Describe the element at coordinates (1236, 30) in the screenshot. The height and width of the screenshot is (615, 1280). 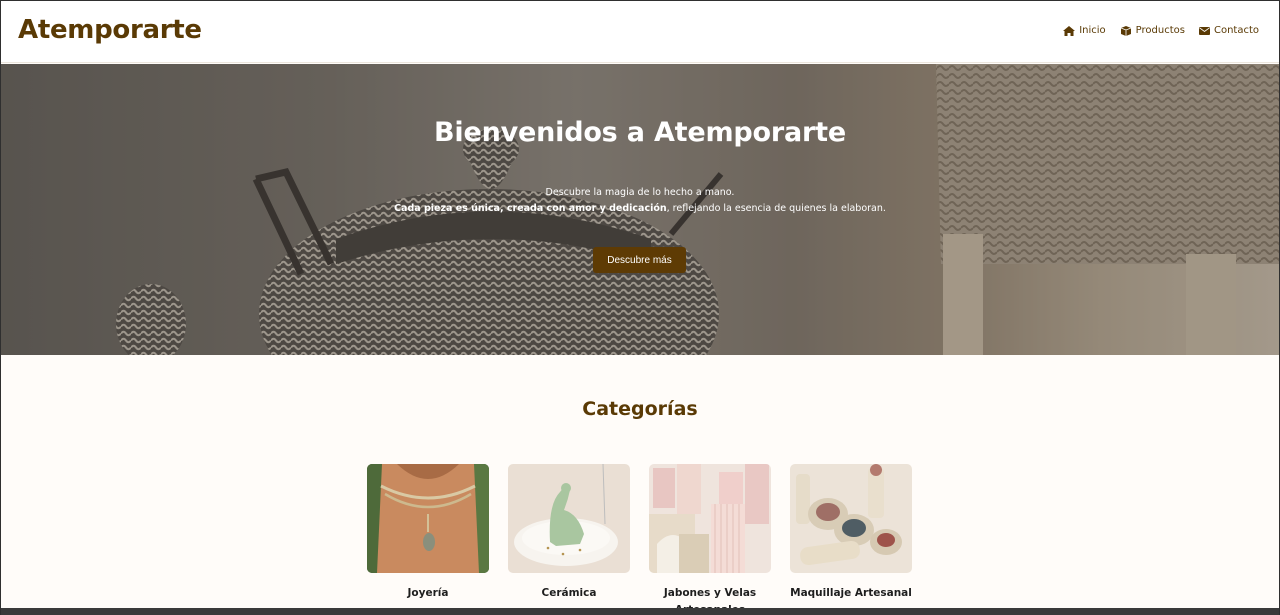
I see `nav-item-label: Contacto` at that location.